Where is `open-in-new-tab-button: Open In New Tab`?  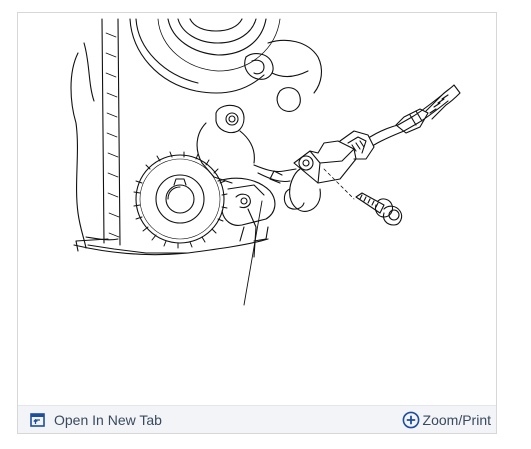
open-in-new-tab-button: Open In New Tab is located at coordinates (96, 419).